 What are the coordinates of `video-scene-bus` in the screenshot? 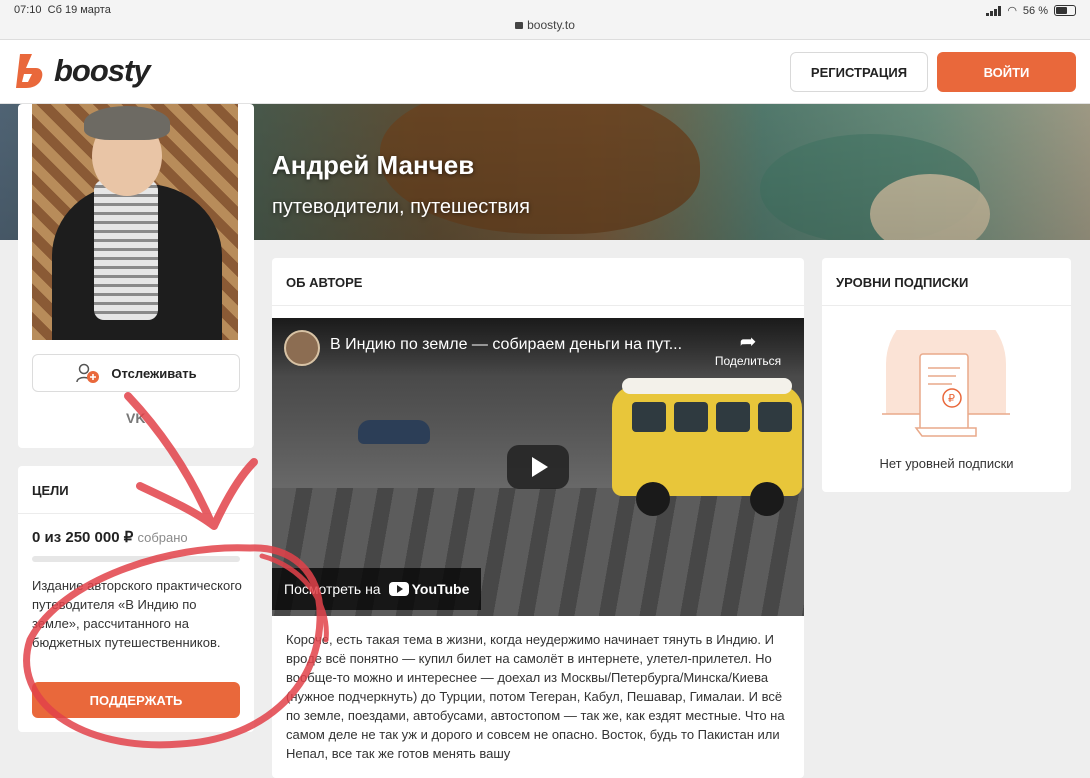 It's located at (707, 447).